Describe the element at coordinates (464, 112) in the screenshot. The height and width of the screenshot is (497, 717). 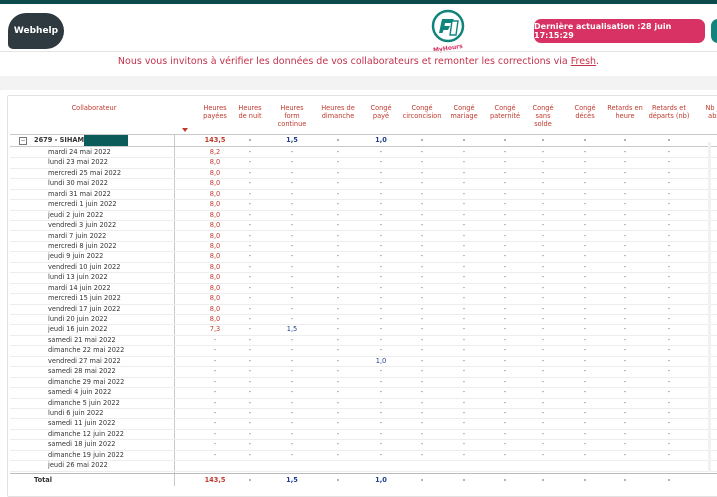
I see `column-header-cm: Congé mariage` at that location.